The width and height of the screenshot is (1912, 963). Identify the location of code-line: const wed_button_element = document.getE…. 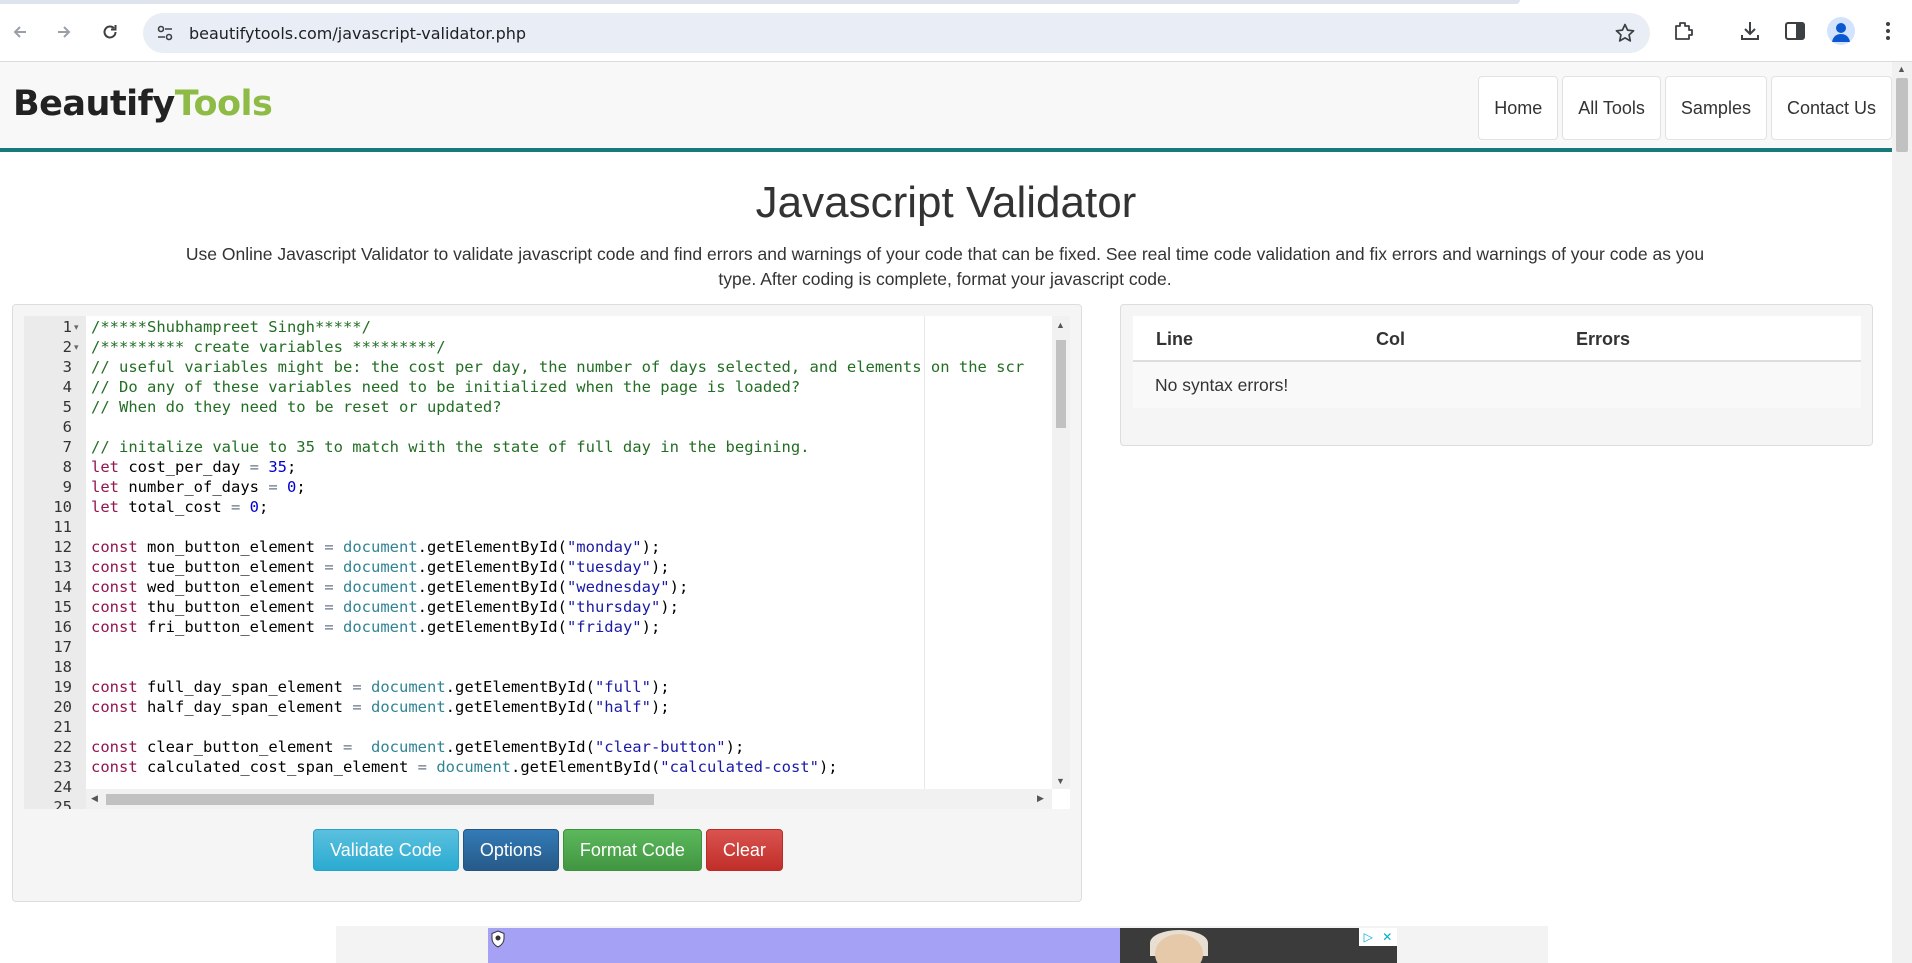
(390, 587).